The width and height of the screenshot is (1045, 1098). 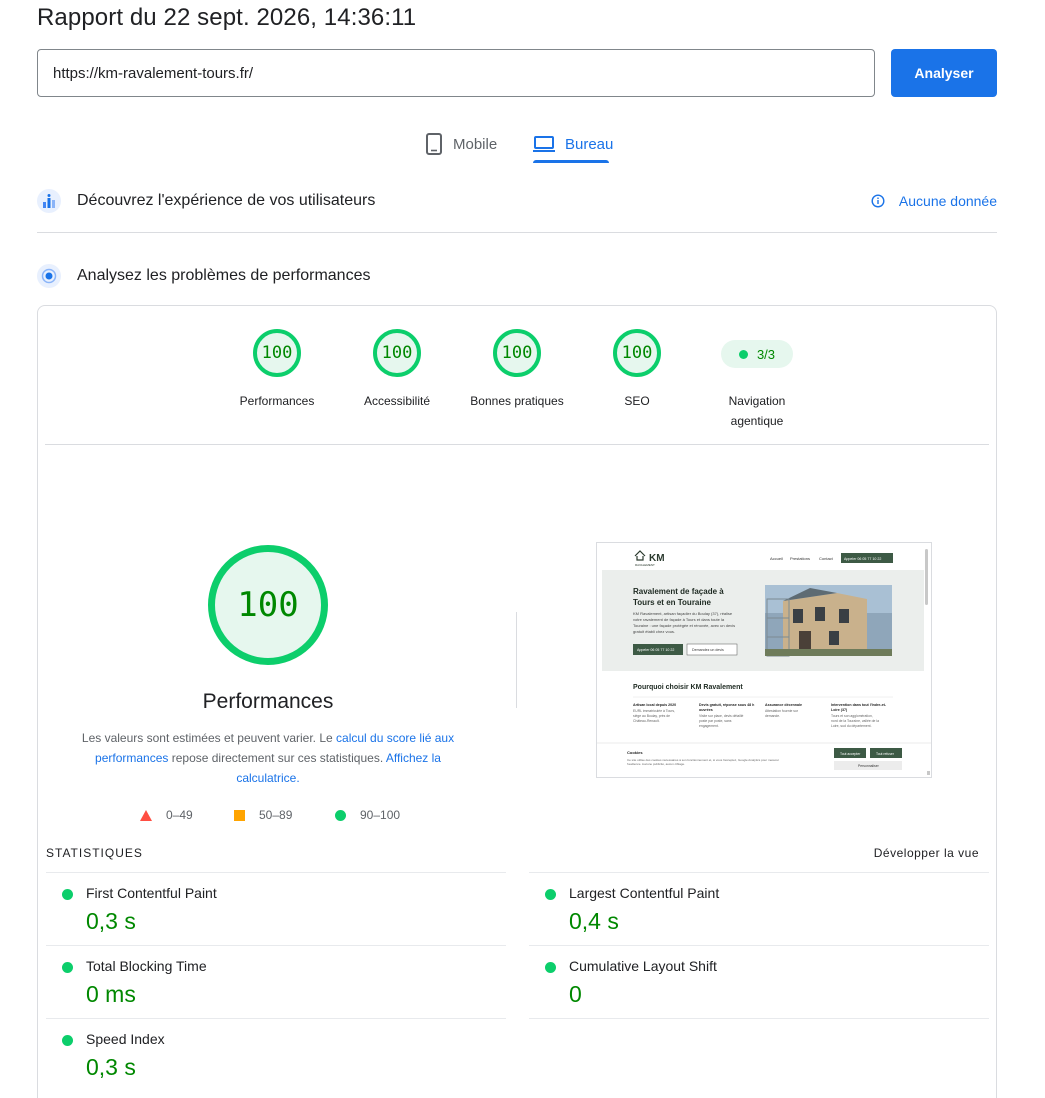 What do you see at coordinates (672, 602) in the screenshot?
I see `svg-text: Tours et en Touraine` at bounding box center [672, 602].